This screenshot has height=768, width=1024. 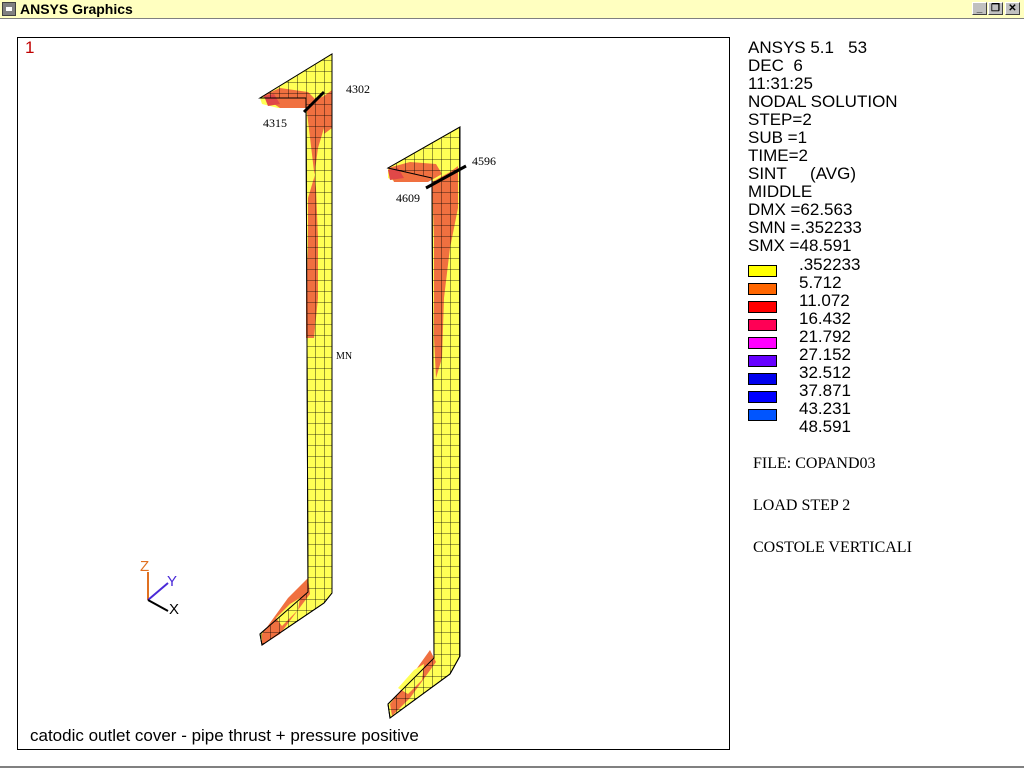 I want to click on info-line: MIDDLE, so click(x=780, y=191).